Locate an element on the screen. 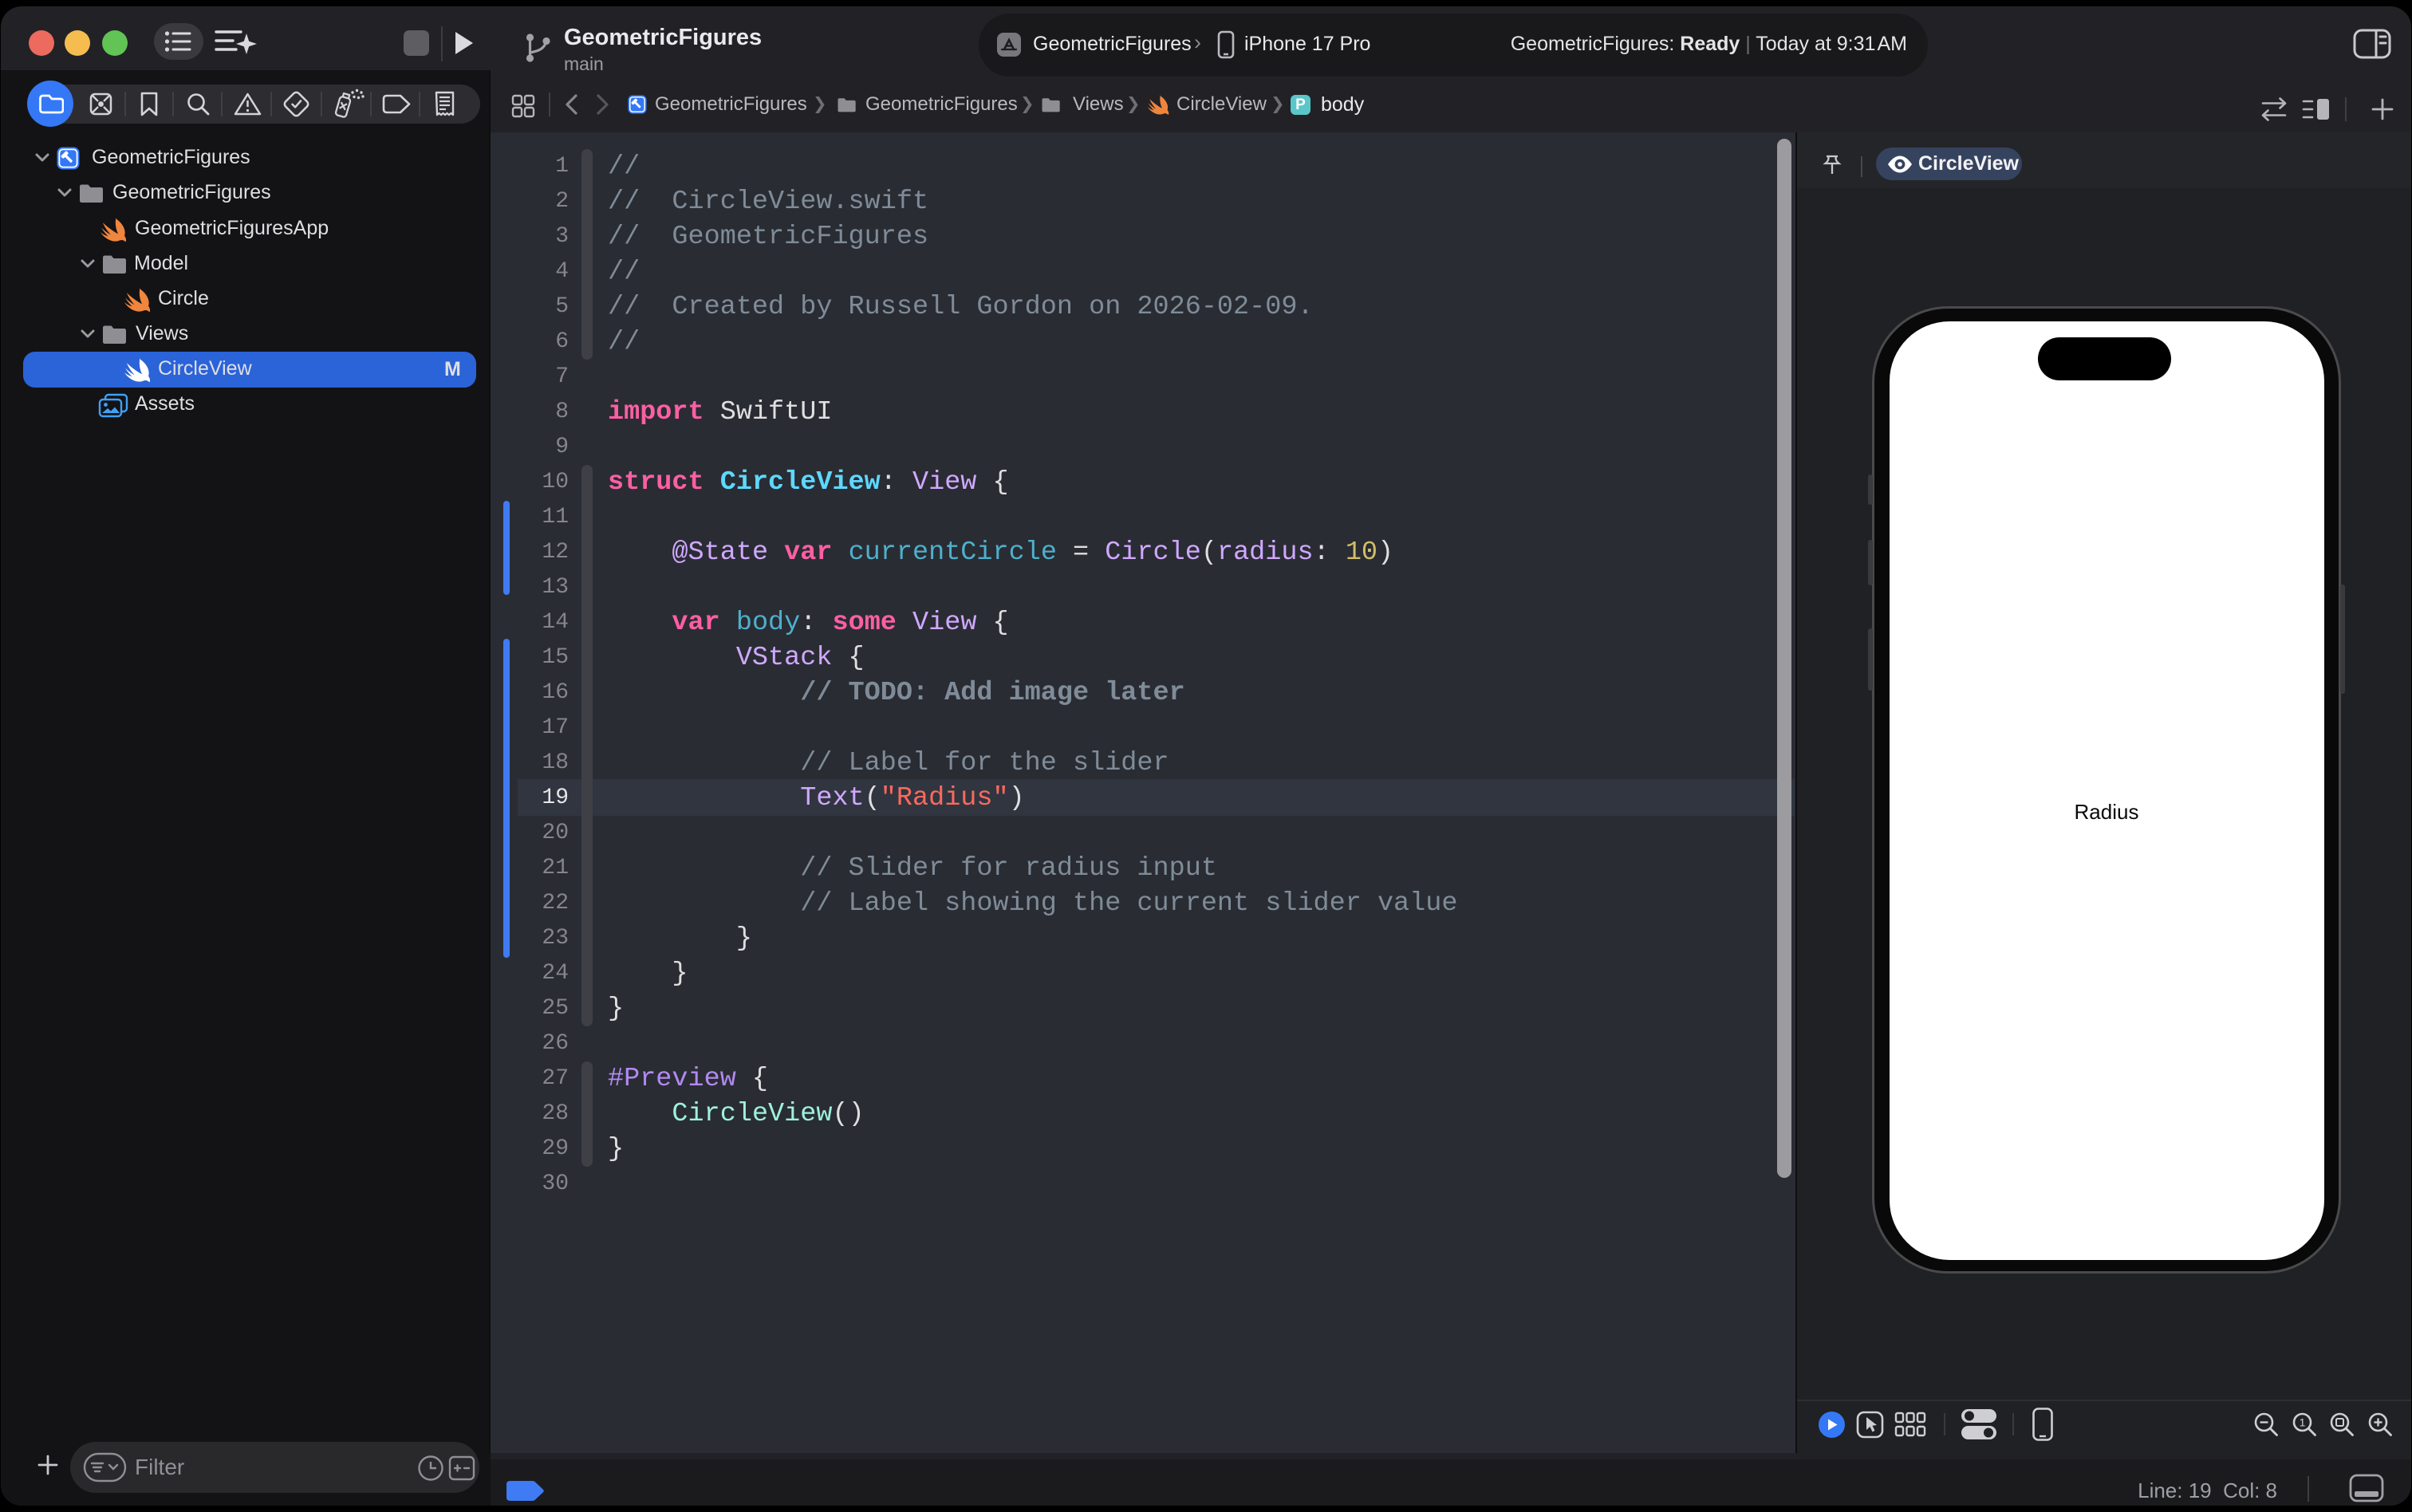 This screenshot has width=2412, height=1512. svg-text: 1 is located at coordinates (2303, 1422).